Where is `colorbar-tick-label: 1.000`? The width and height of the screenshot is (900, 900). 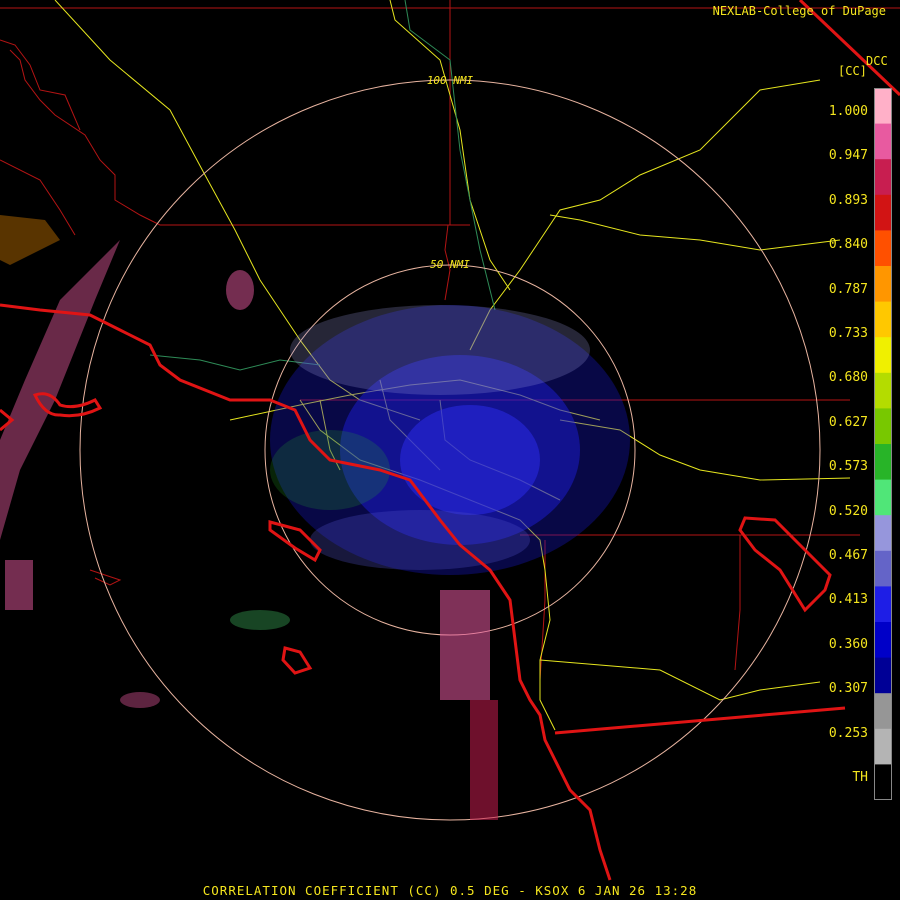 colorbar-tick-label: 1.000 is located at coordinates (848, 111).